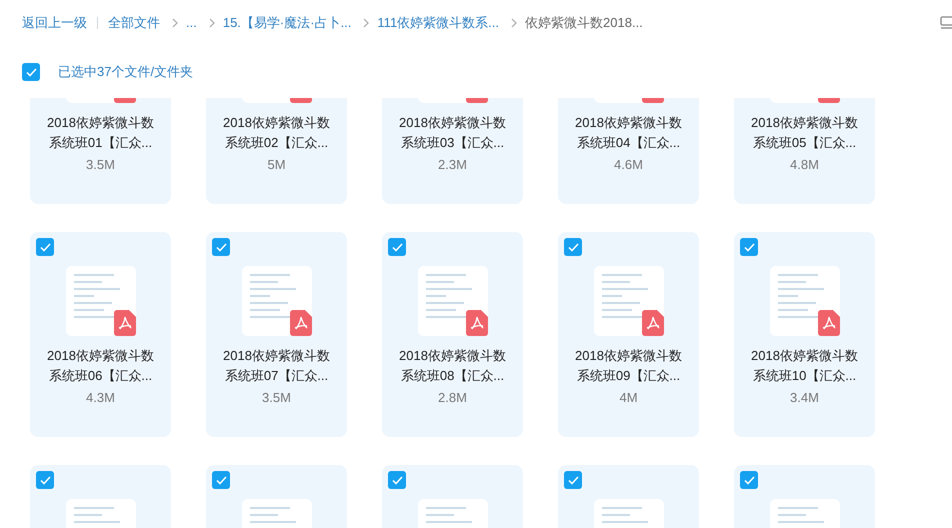 The width and height of the screenshot is (952, 528). I want to click on file-card: 2018依婷紫微斗数 系统班03【汇众... 2.3M, so click(452, 151).